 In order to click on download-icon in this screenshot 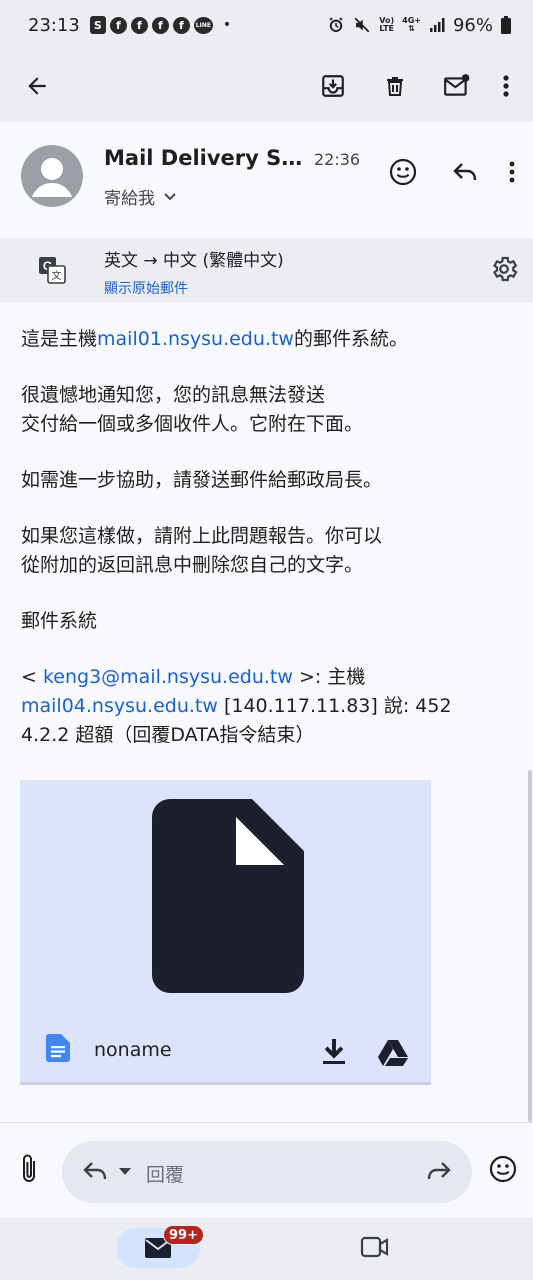, I will do `click(334, 1052)`.